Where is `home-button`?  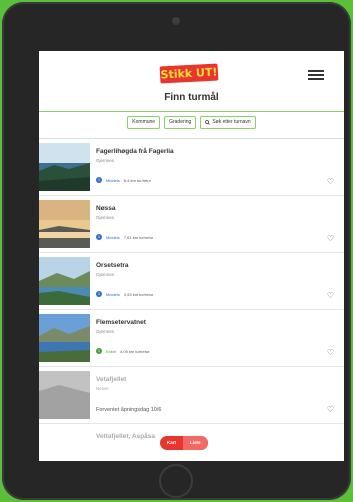 home-button is located at coordinates (176, 481).